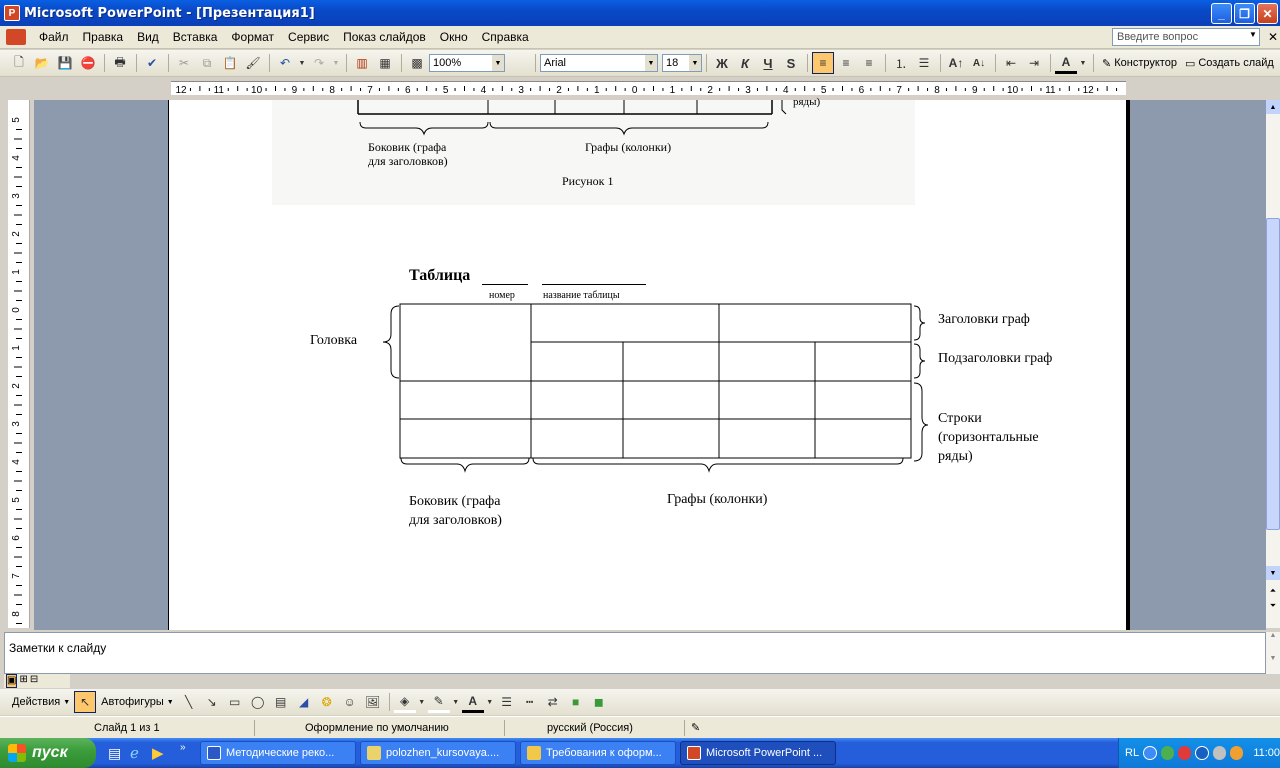 Image resolution: width=1280 pixels, height=768 pixels. Describe the element at coordinates (19, 63) in the screenshot. I see `new-icon: 🗋` at that location.